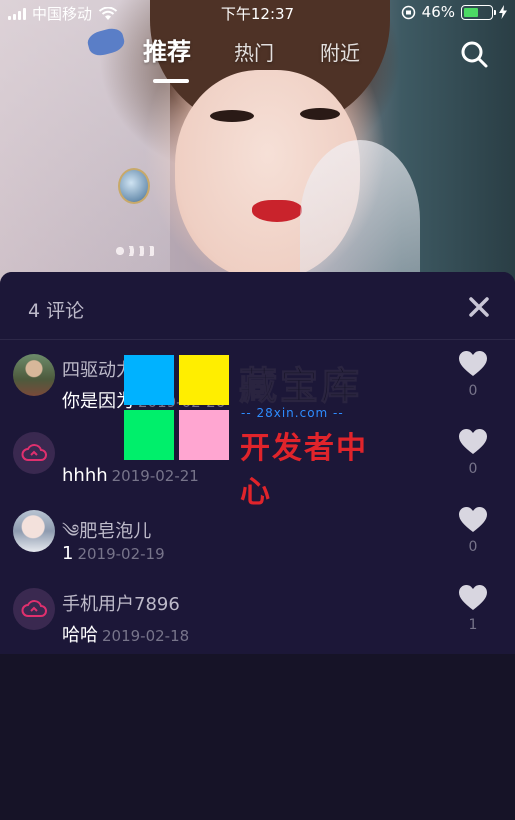 The image size is (515, 820). What do you see at coordinates (304, 470) in the screenshot?
I see `watermark-subtitle: 开发者中心` at bounding box center [304, 470].